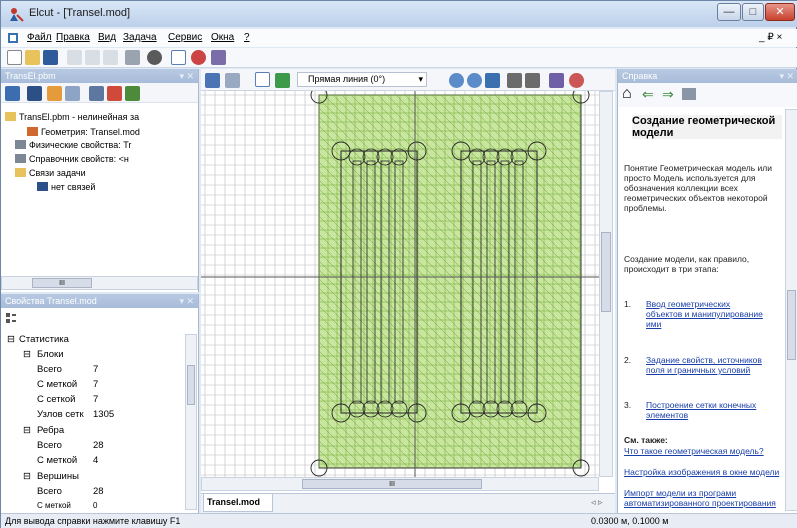  Describe the element at coordinates (282, 80) in the screenshot. I see `node-icon` at that location.